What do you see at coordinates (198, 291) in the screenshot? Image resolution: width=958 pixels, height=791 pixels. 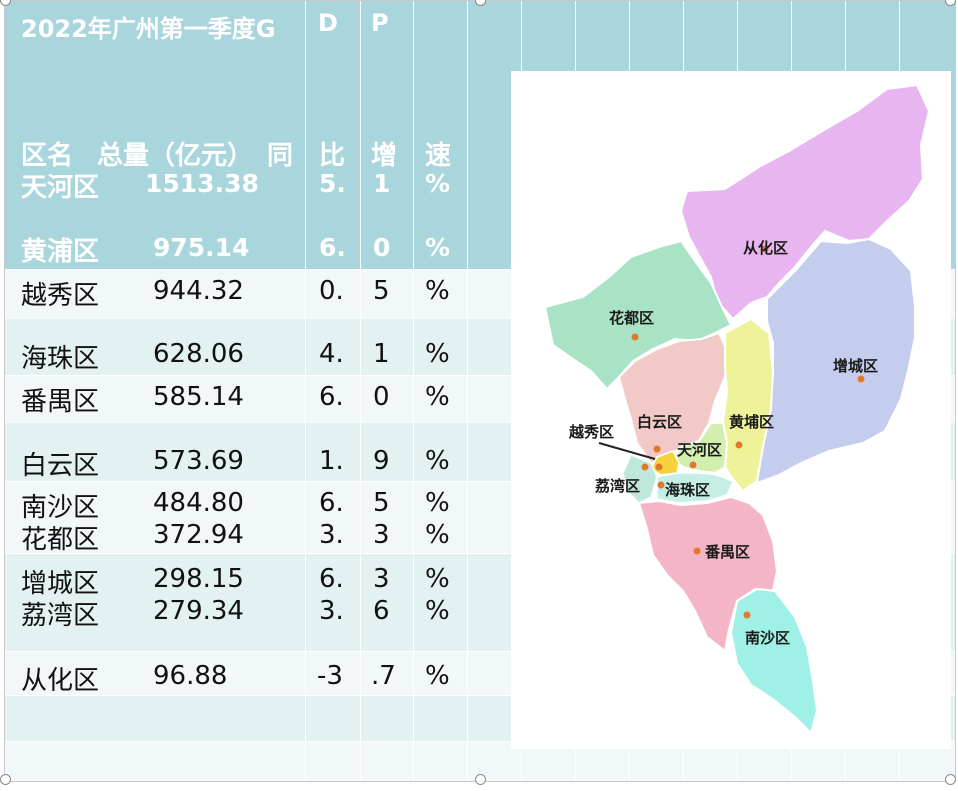 I see `row-total: 944.32` at bounding box center [198, 291].